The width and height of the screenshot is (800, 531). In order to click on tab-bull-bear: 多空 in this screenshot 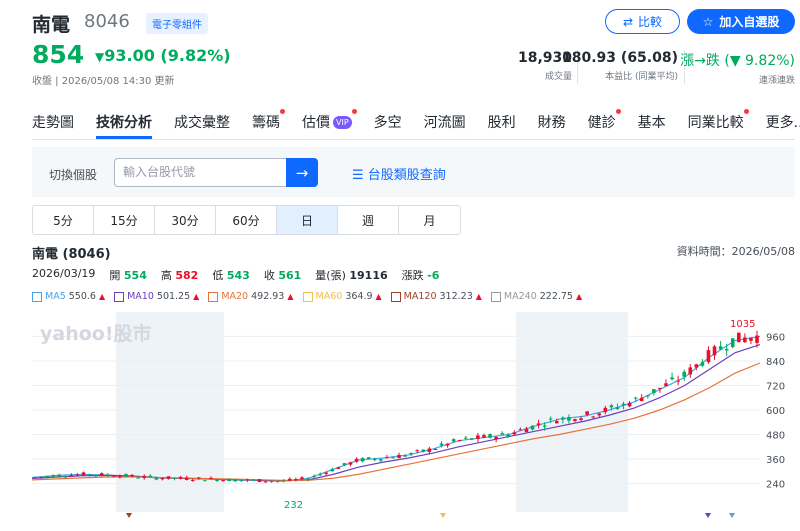, I will do `click(388, 122)`.